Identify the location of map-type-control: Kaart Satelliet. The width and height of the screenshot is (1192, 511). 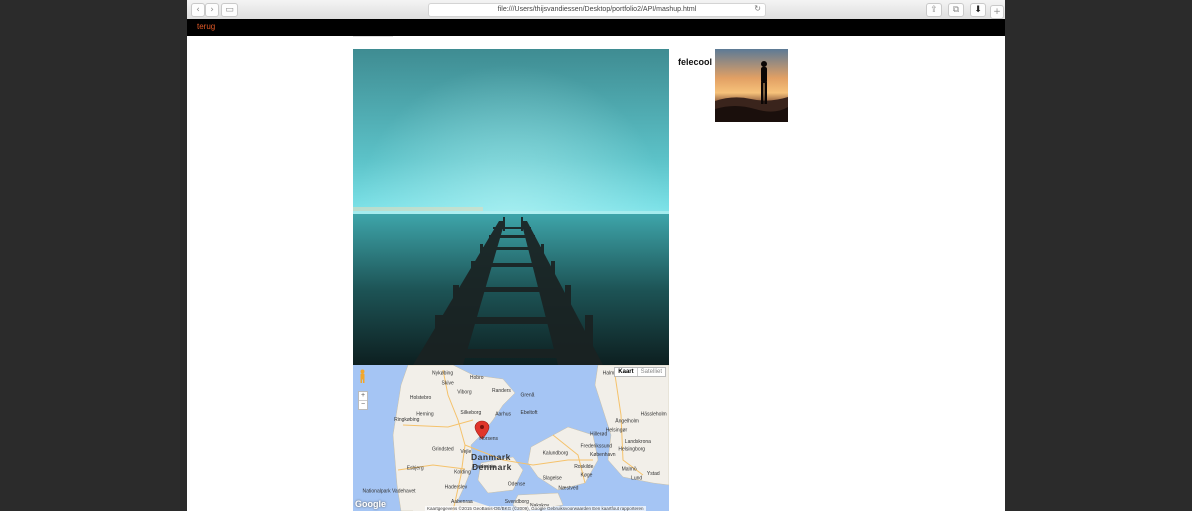
(640, 372).